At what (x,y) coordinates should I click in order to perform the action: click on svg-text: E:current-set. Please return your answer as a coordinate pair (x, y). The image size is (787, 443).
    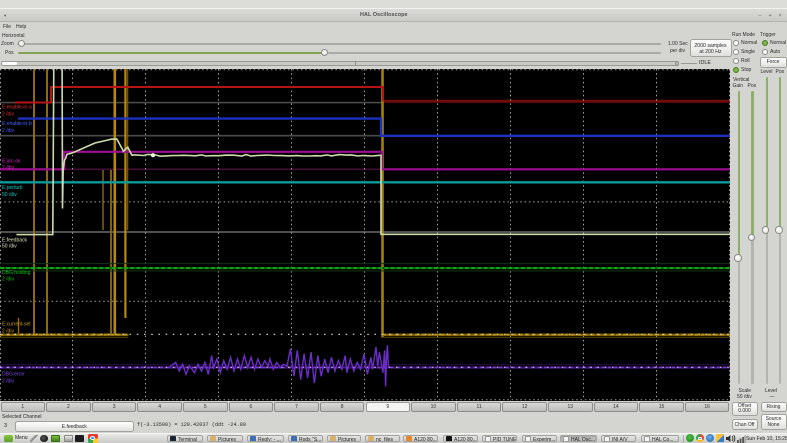
    Looking at the image, I should click on (16, 325).